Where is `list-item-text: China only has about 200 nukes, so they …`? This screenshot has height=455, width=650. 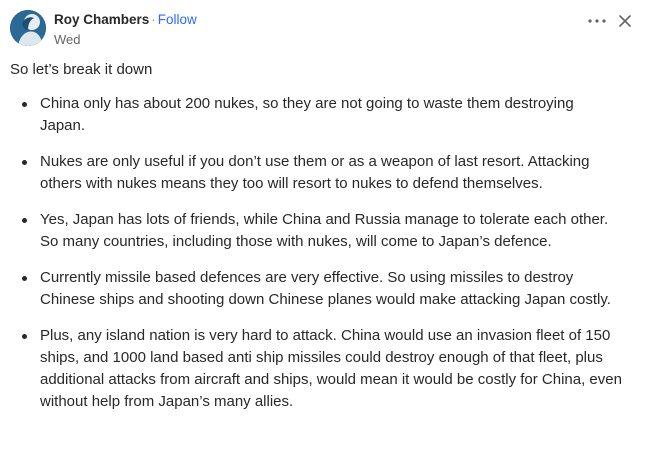 list-item-text: China only has about 200 nukes, so they … is located at coordinates (307, 114).